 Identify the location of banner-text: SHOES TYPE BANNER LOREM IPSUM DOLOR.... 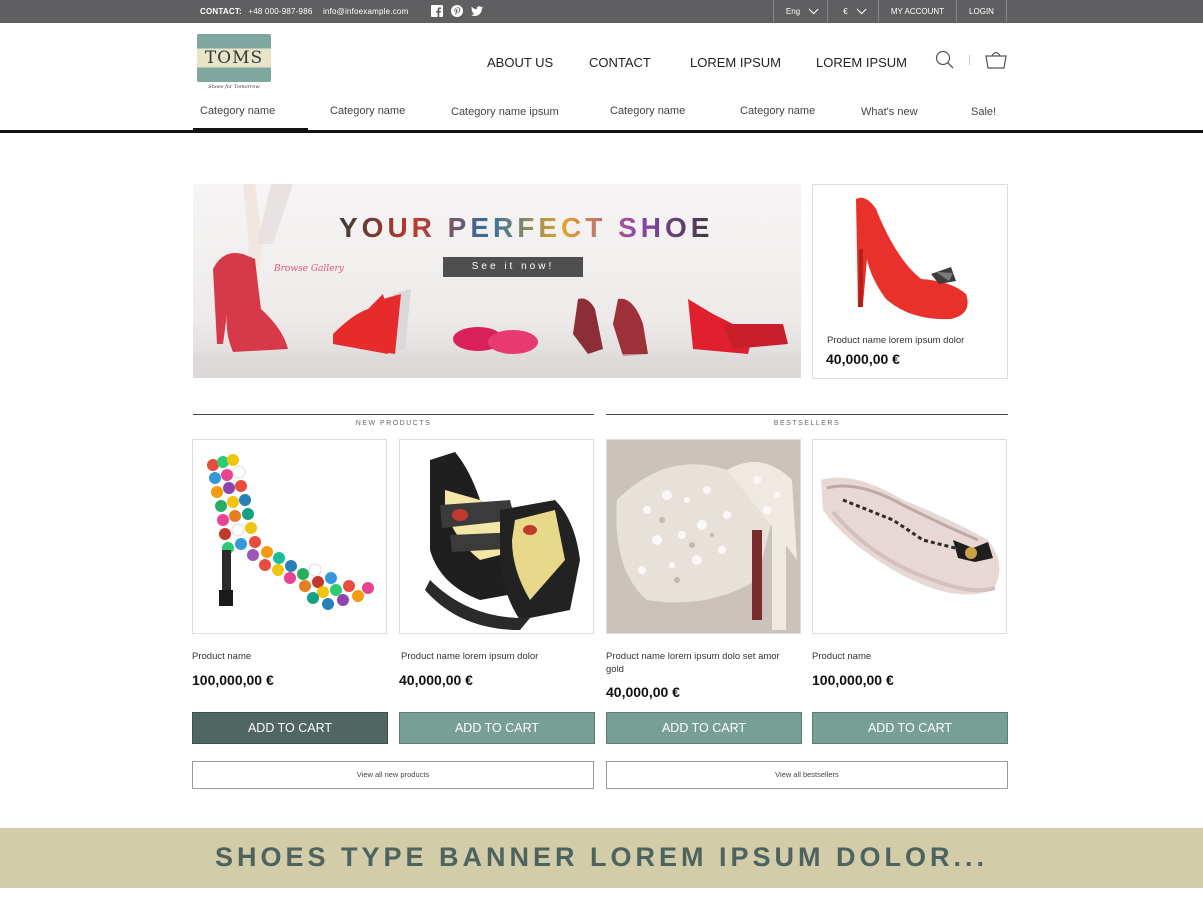
(601, 857).